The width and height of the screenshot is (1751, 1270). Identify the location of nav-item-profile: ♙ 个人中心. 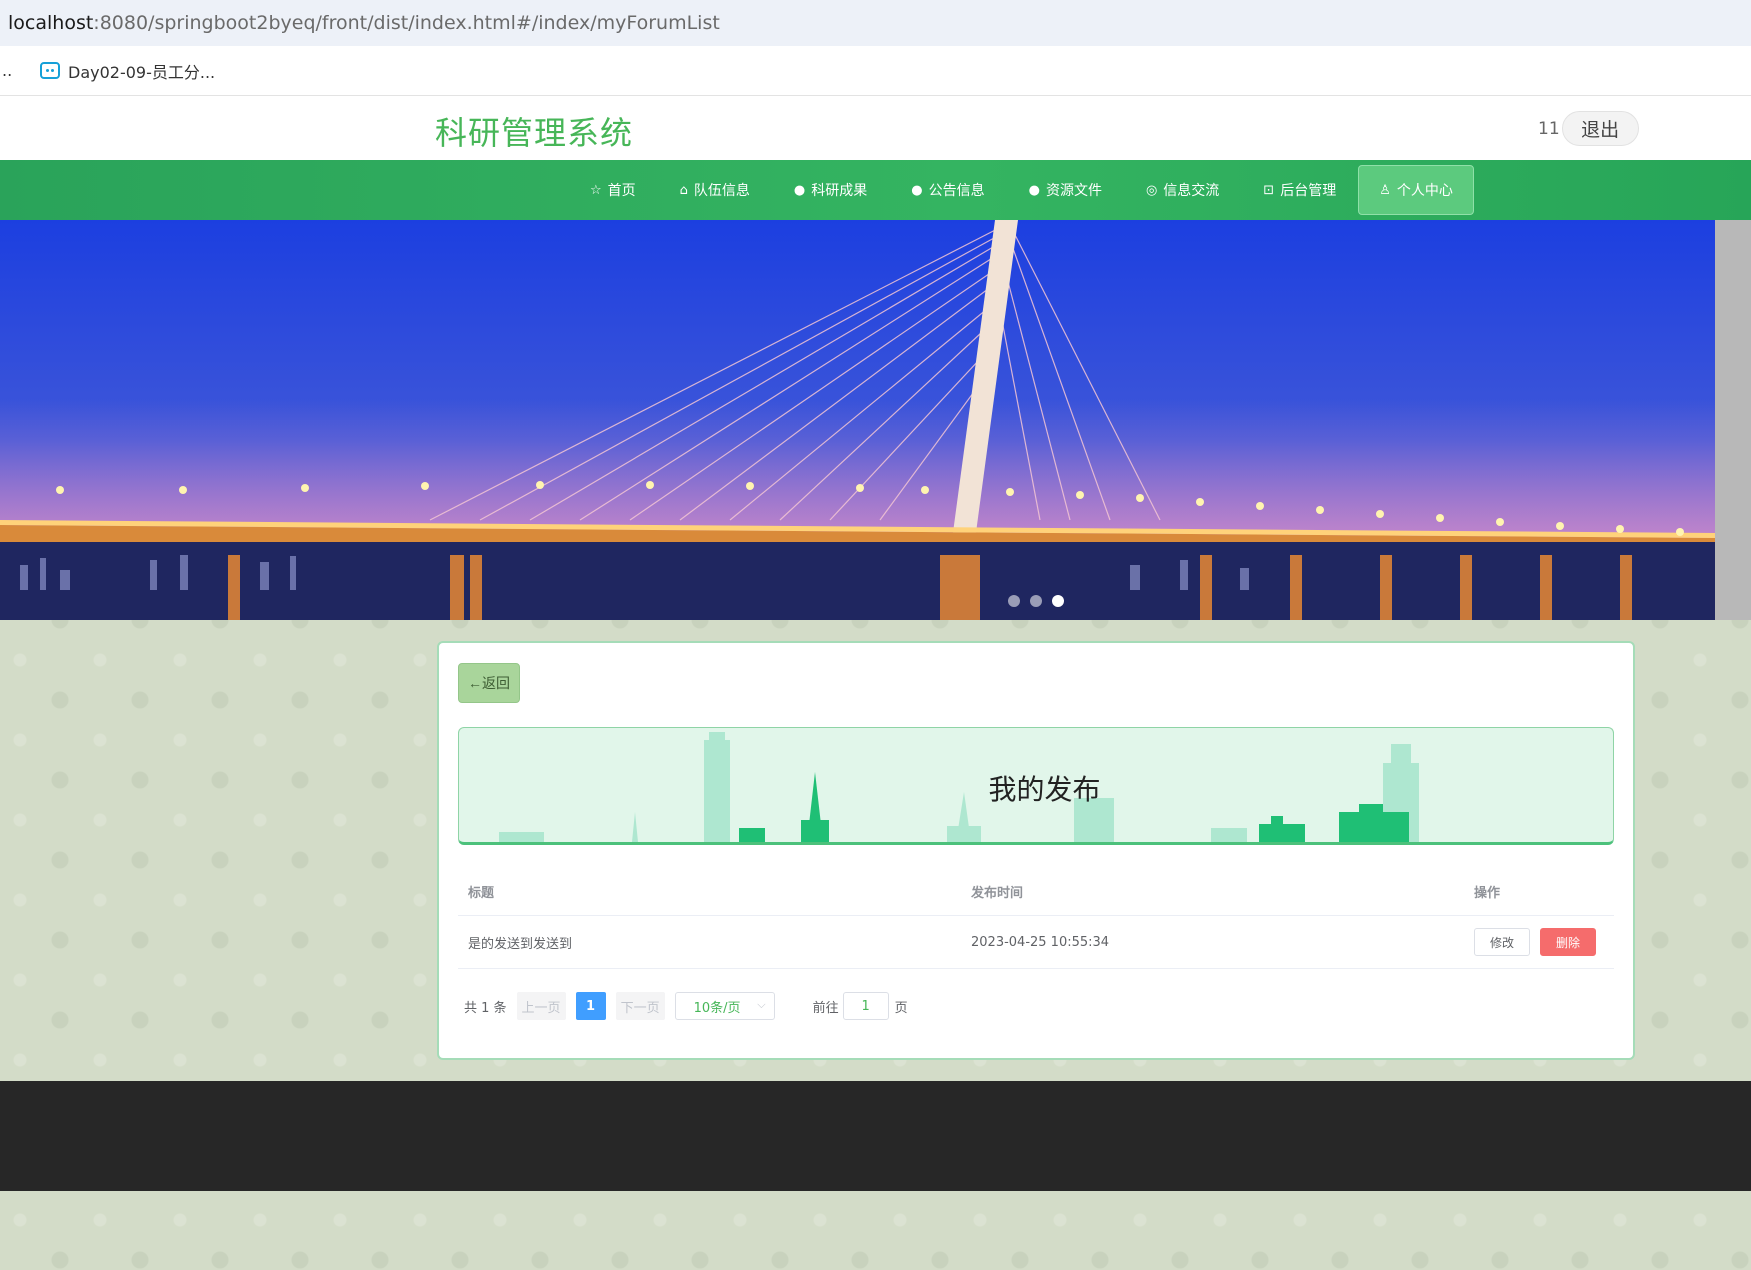
(1416, 190).